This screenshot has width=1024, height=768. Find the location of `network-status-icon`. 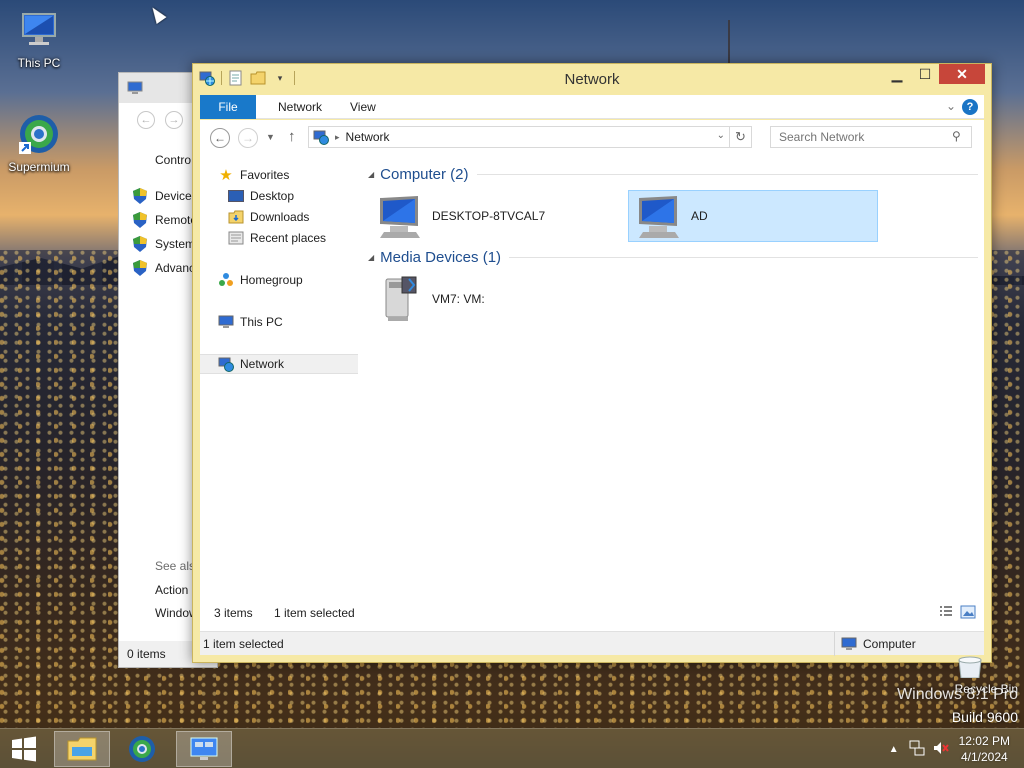

network-status-icon is located at coordinates (917, 749).